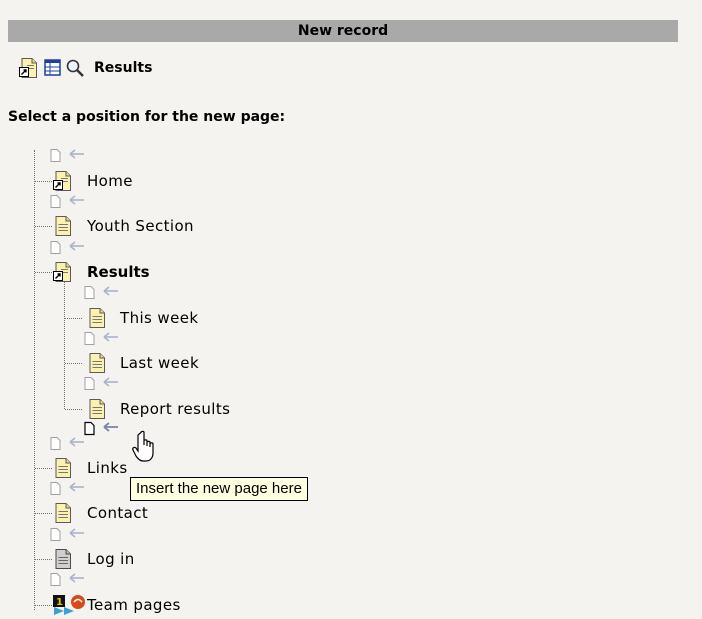 Image resolution: width=702 pixels, height=619 pixels. Describe the element at coordinates (118, 272) in the screenshot. I see `tree-item-results: Results` at that location.